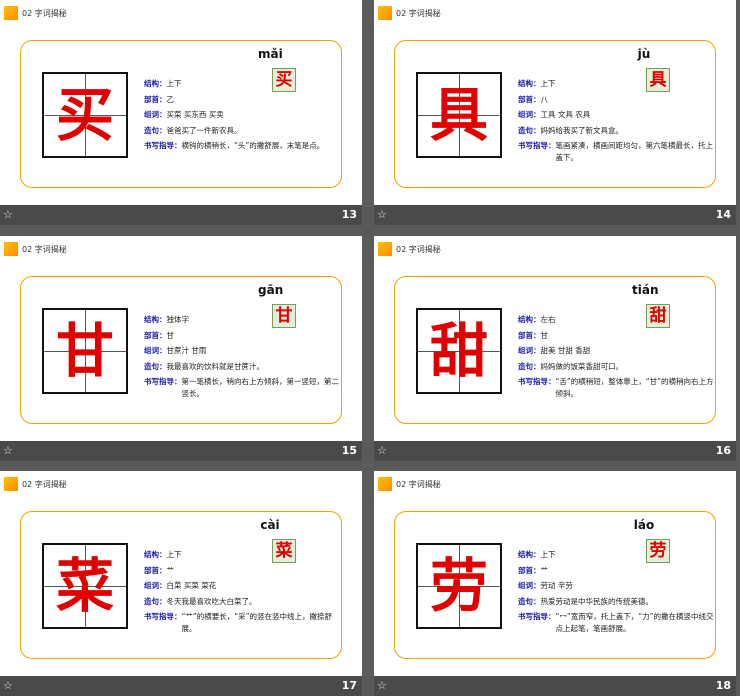  What do you see at coordinates (195, 114) in the screenshot?
I see `words-value: 买菜 买东西 买卖` at bounding box center [195, 114].